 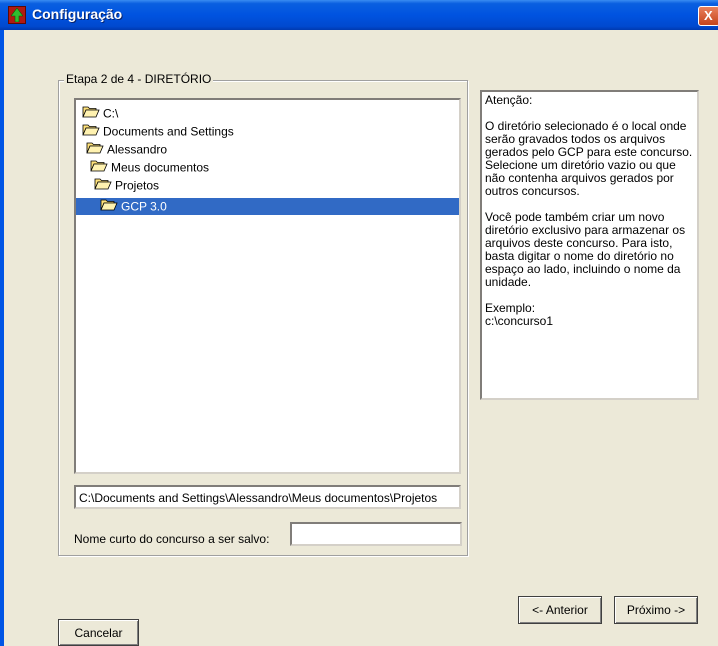 What do you see at coordinates (98, 632) in the screenshot?
I see `cancel-button: Cancelar` at bounding box center [98, 632].